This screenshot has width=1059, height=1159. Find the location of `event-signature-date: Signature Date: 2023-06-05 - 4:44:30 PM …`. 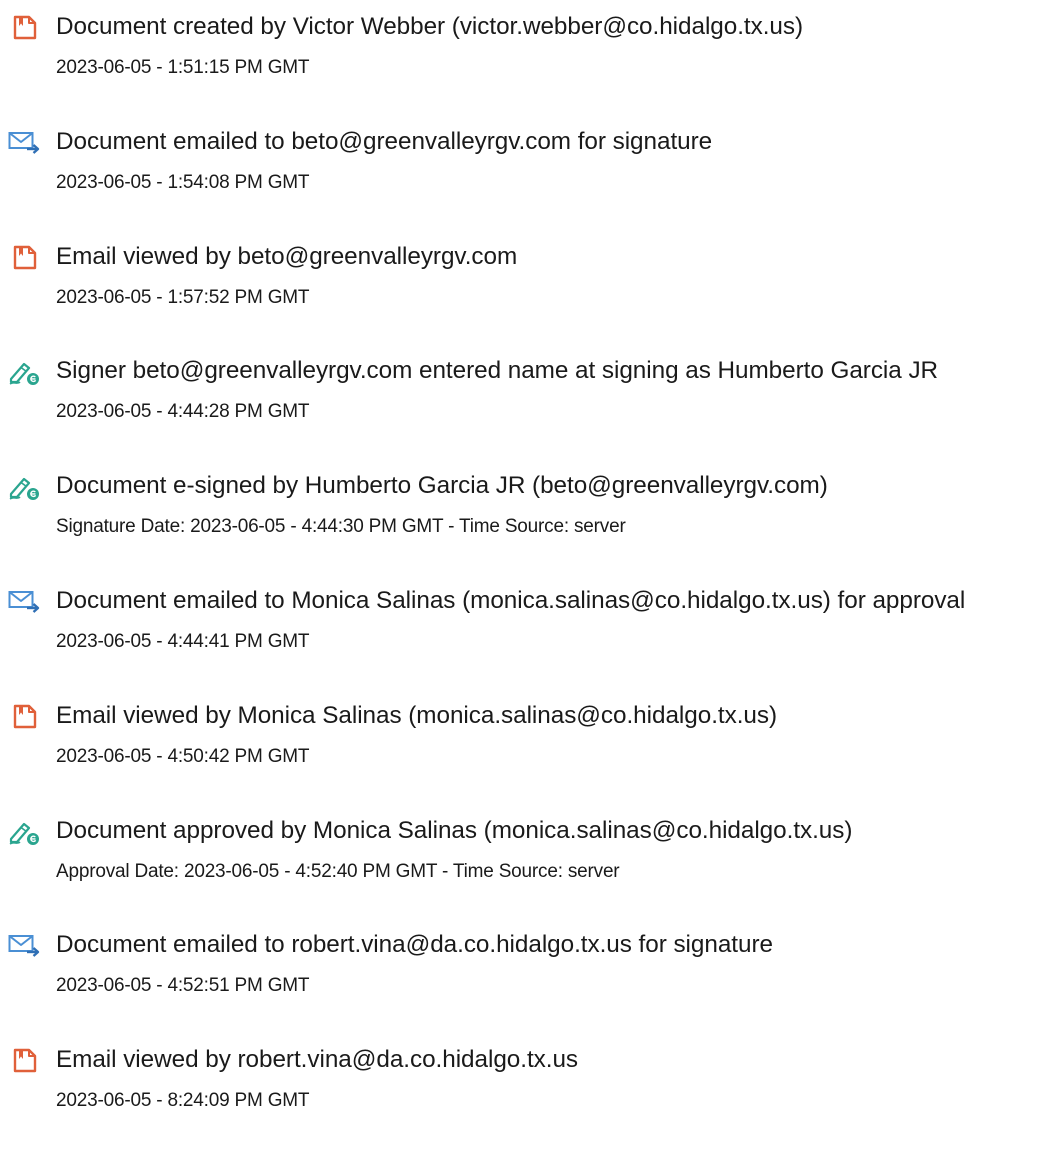

event-signature-date: Signature Date: 2023-06-05 - 4:44:30 PM … is located at coordinates (341, 527).